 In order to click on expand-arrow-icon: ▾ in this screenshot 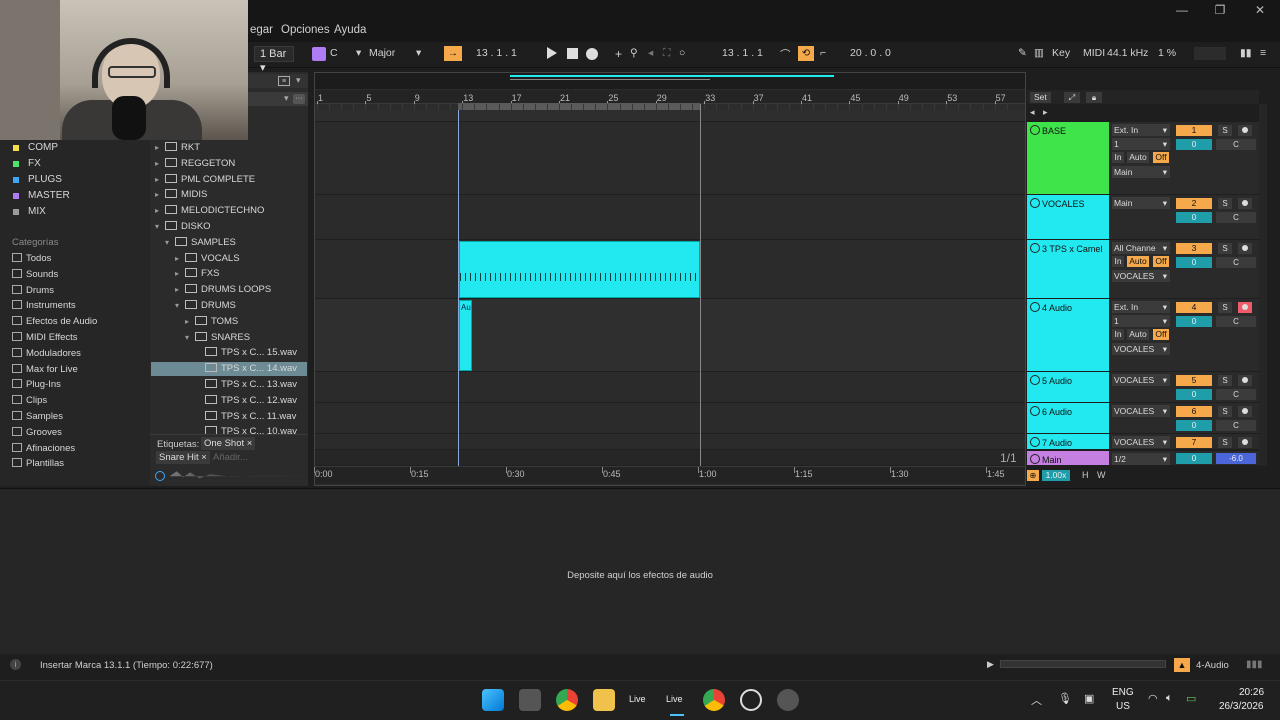, I will do `click(160, 226)`.